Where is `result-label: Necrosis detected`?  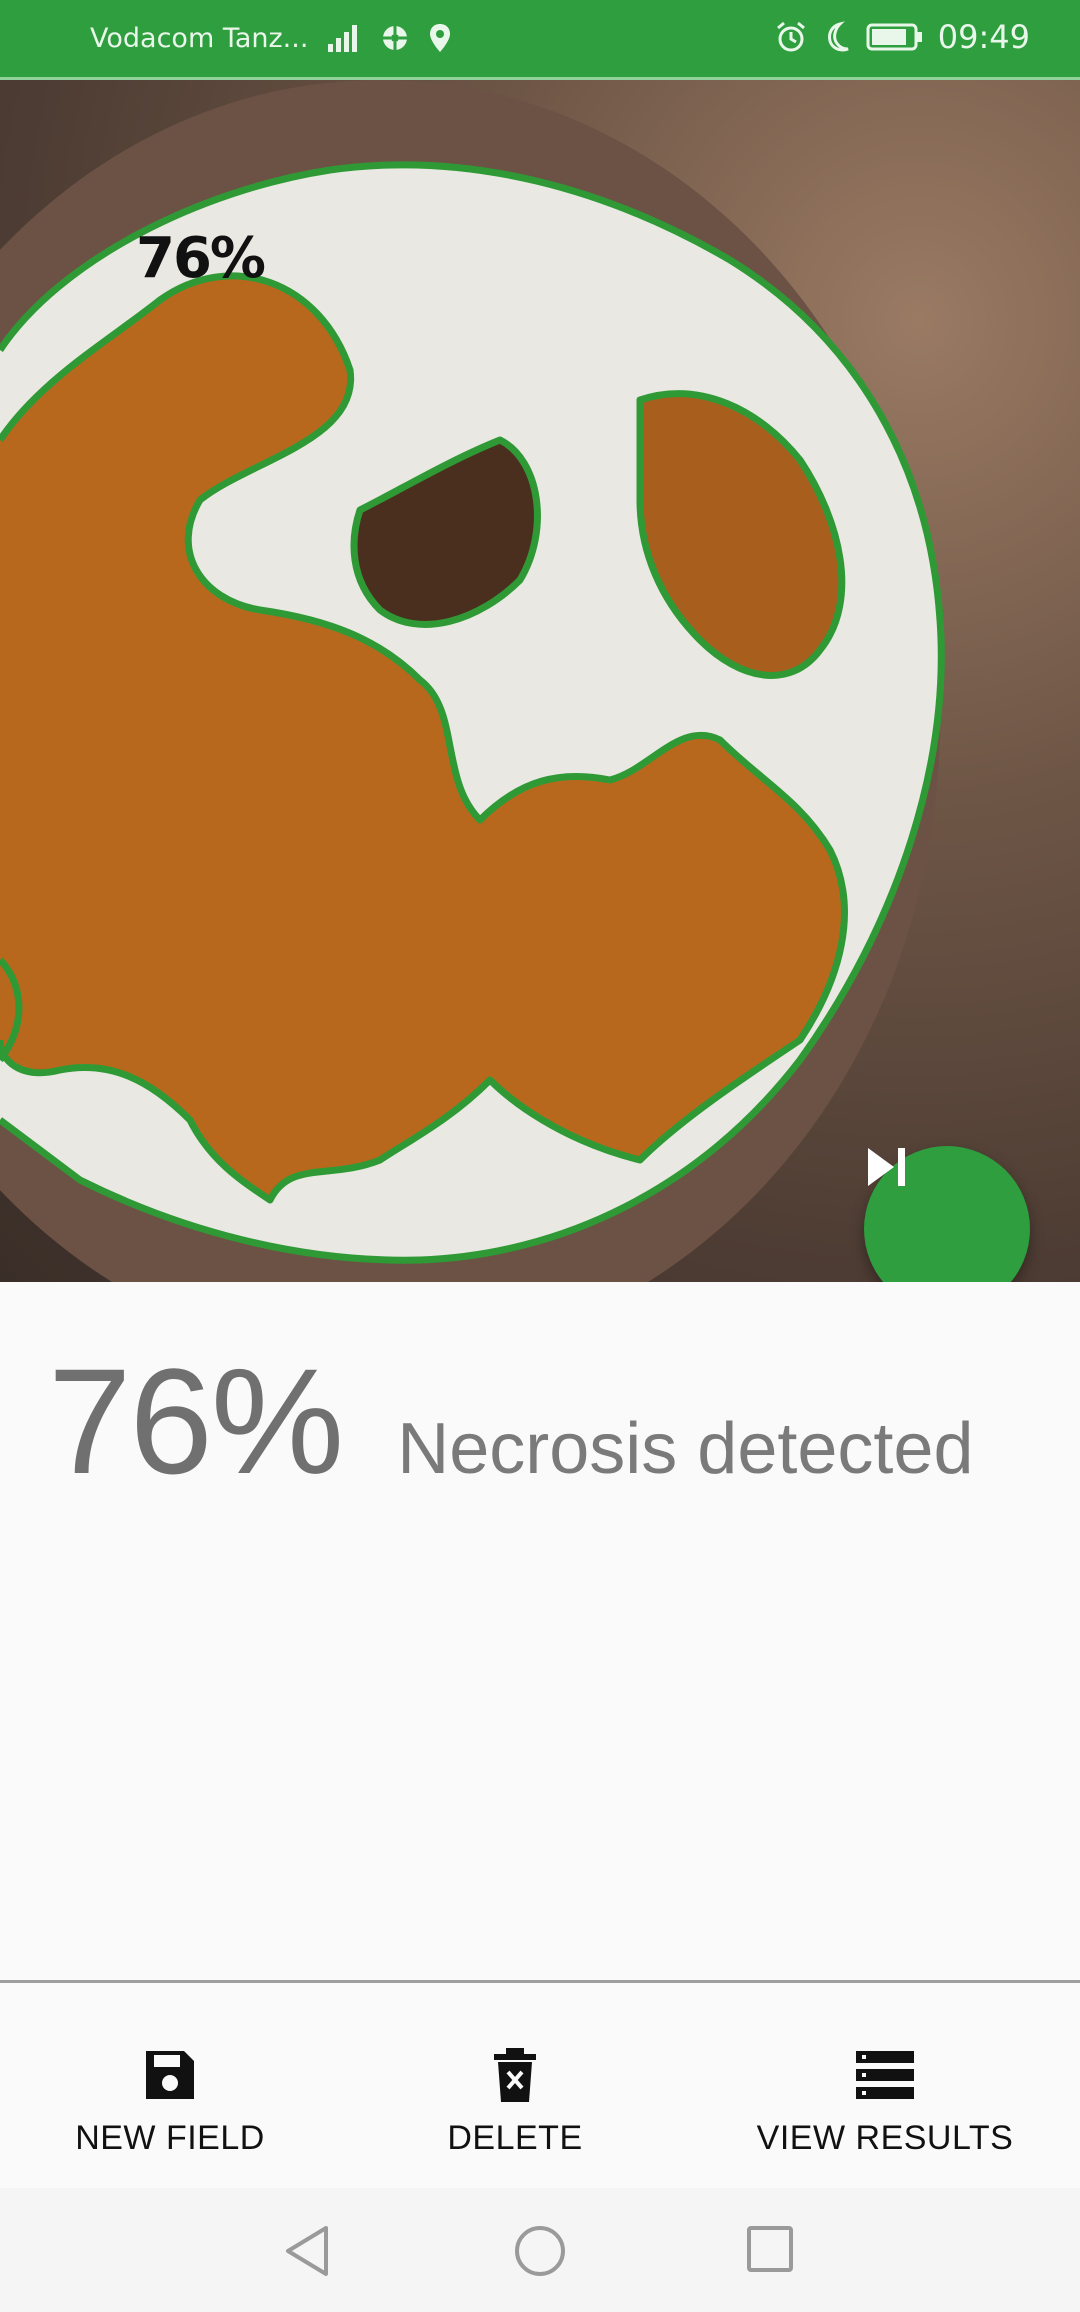 result-label: Necrosis detected is located at coordinates (685, 1449).